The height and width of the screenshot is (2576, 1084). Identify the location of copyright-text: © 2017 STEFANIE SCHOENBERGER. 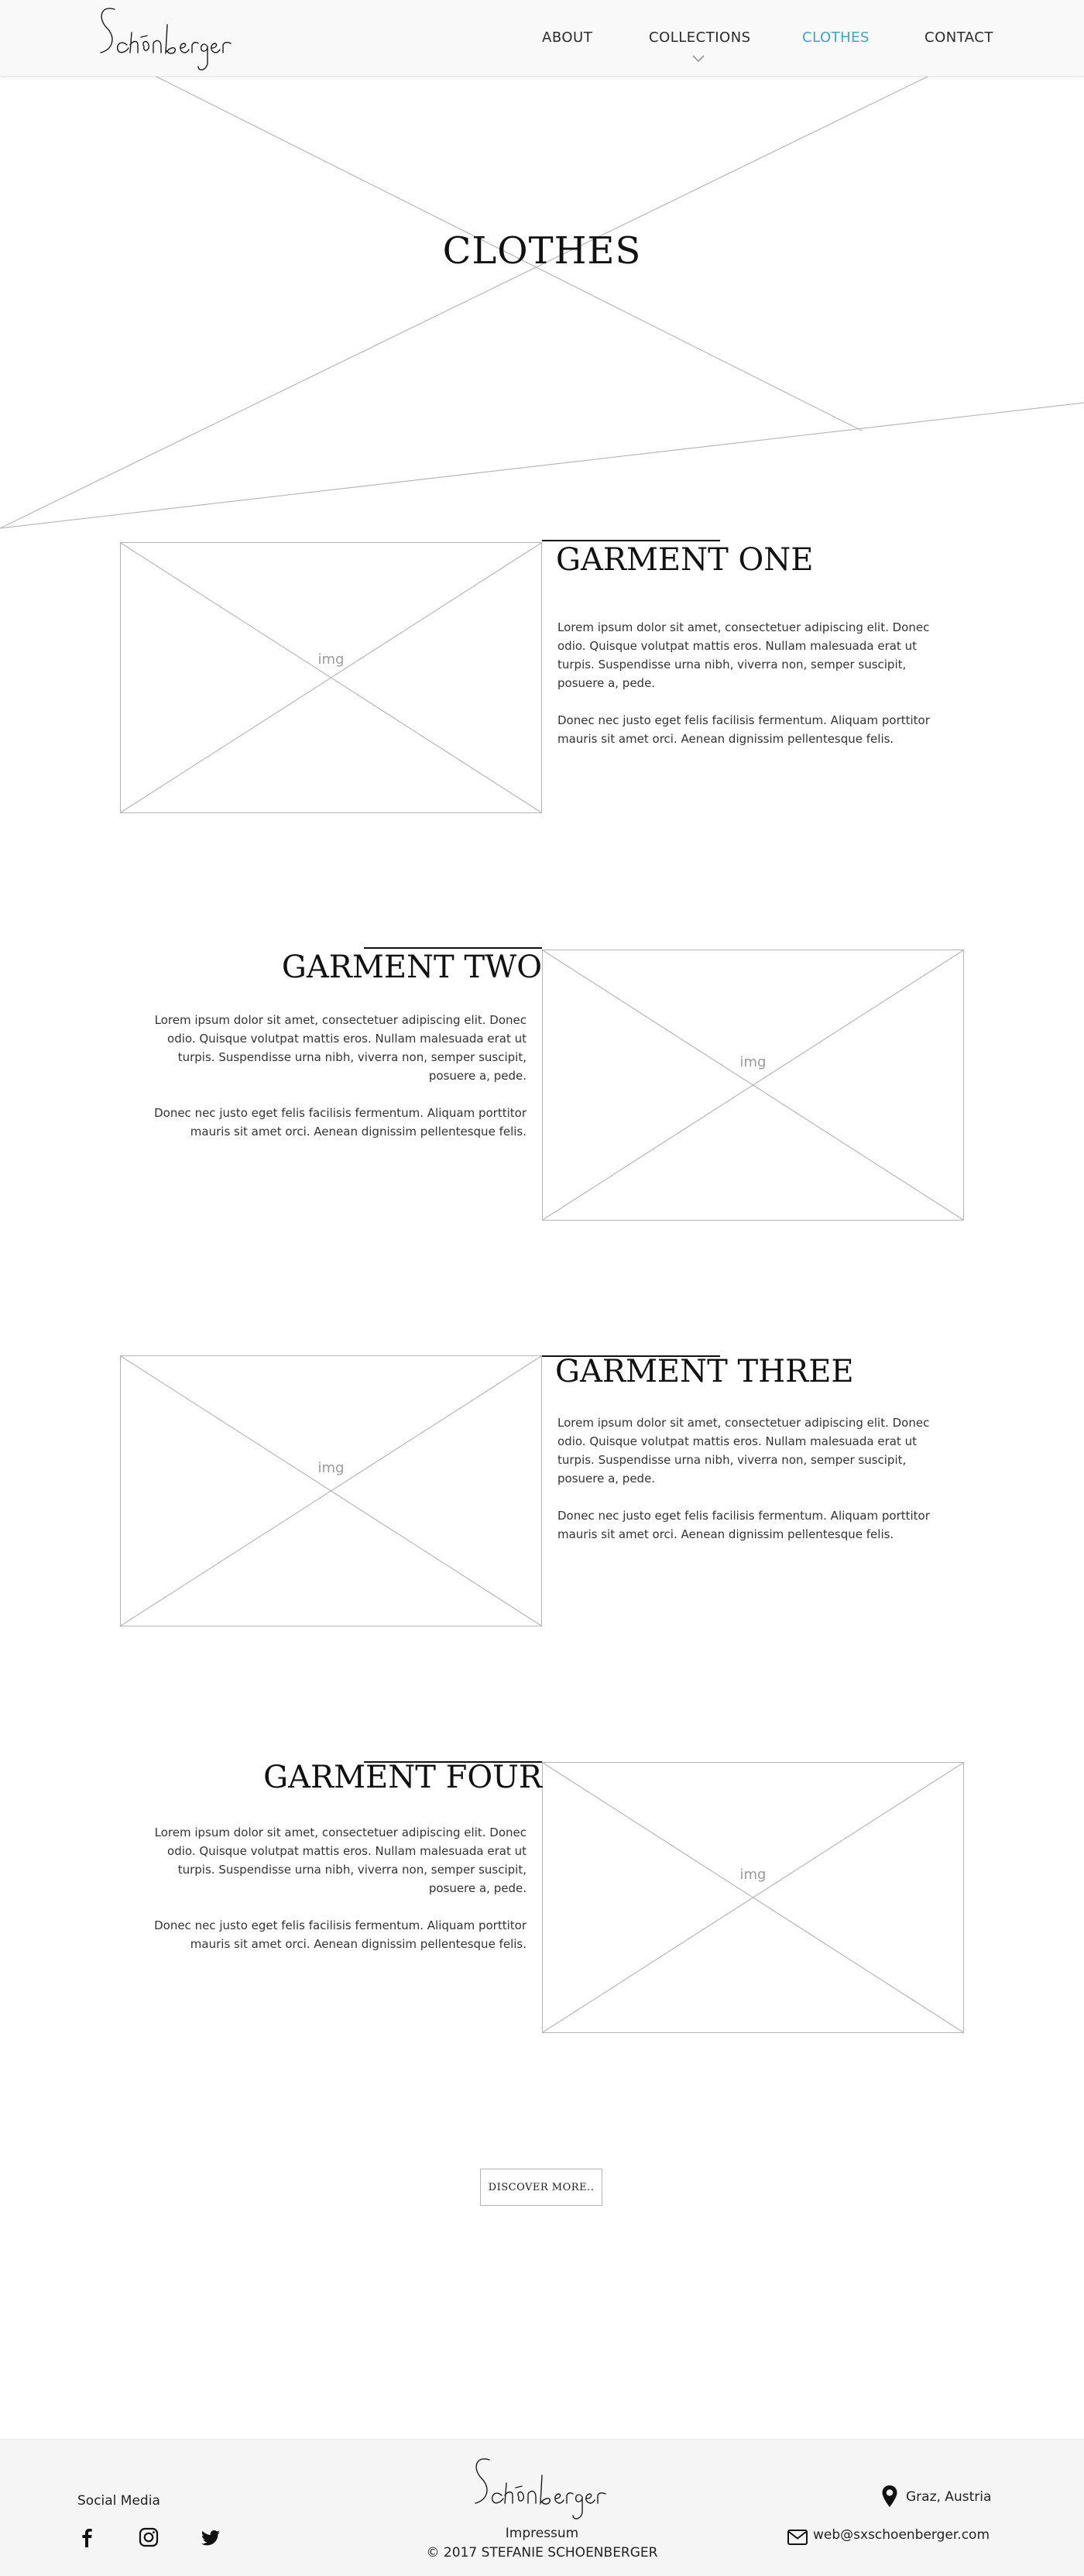
(542, 2553).